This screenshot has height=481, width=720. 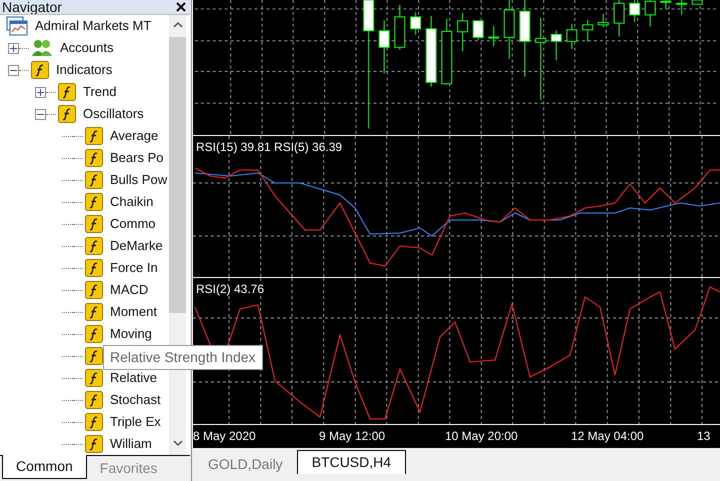 What do you see at coordinates (183, 357) in the screenshot?
I see `tooltip: Relative Strength Index` at bounding box center [183, 357].